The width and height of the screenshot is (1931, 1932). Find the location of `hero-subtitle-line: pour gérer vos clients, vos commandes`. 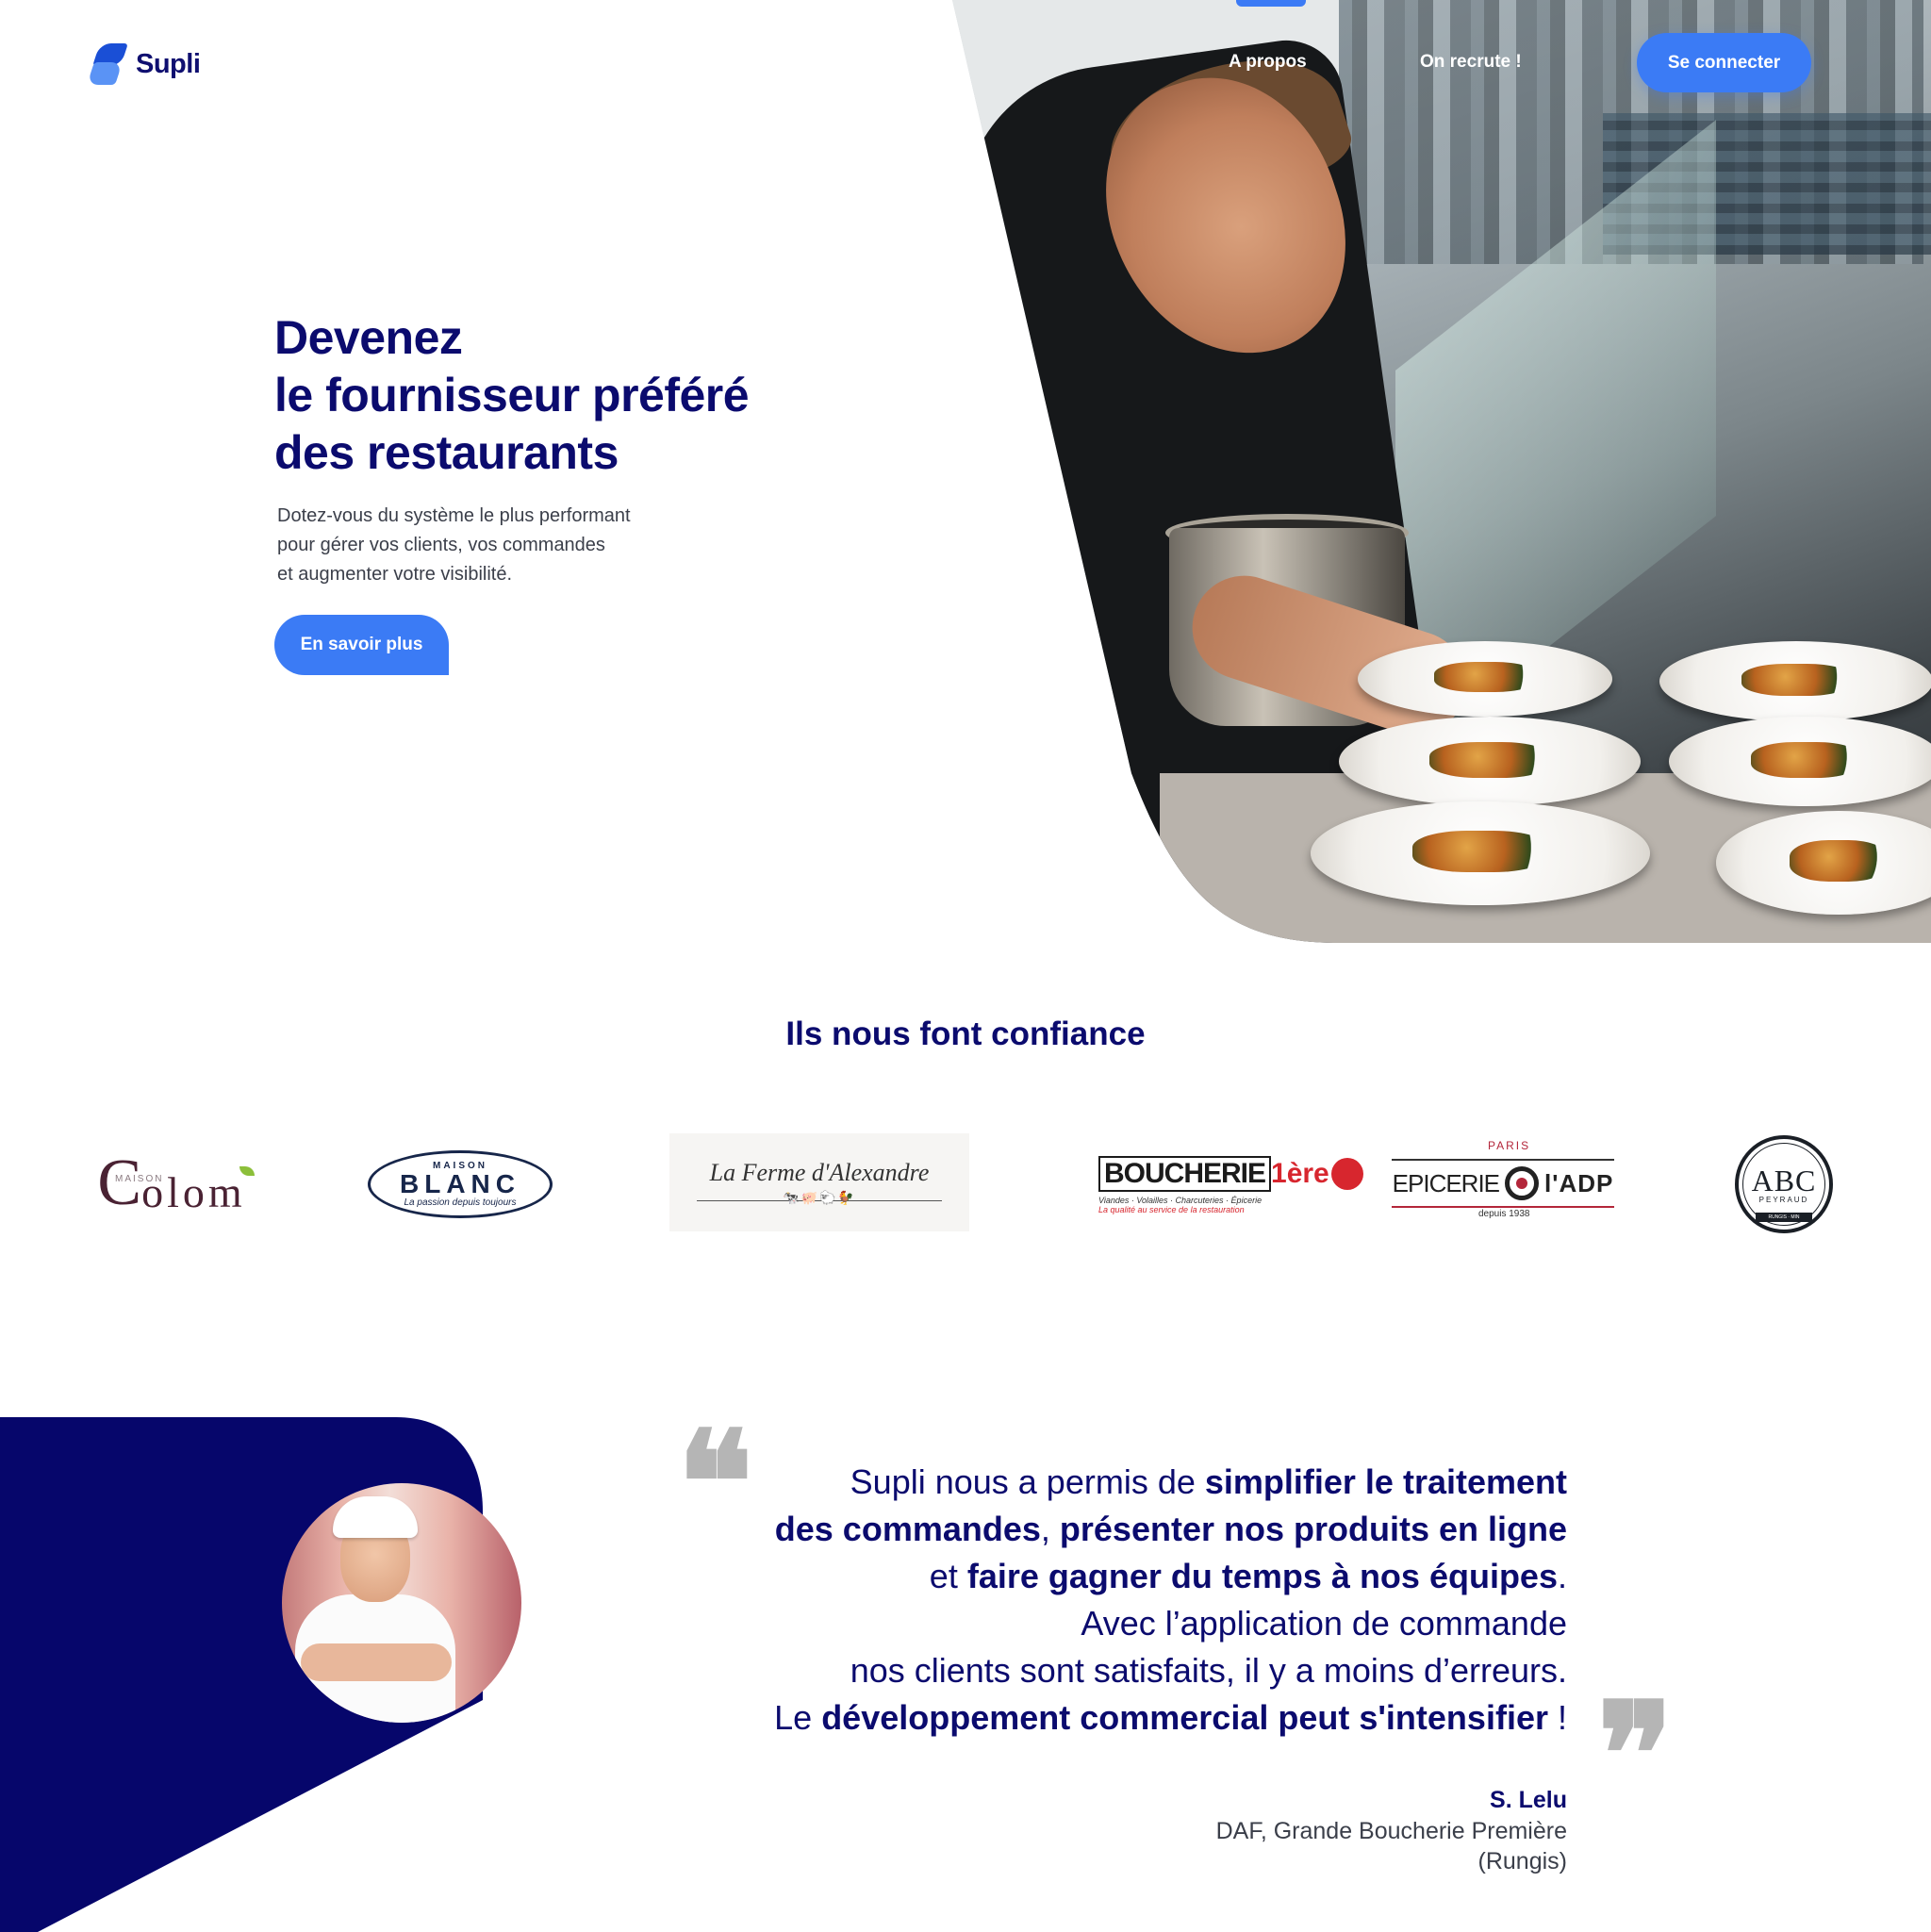

hero-subtitle-line: pour gérer vos clients, vos commandes is located at coordinates (441, 545).